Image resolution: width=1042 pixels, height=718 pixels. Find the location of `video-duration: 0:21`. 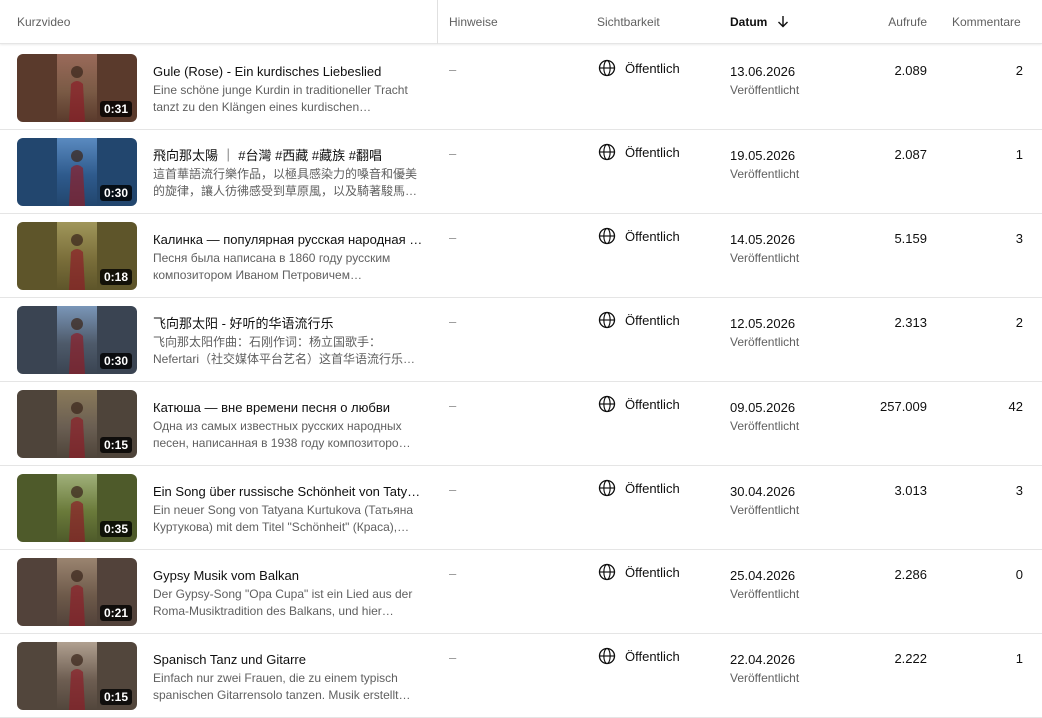

video-duration: 0:21 is located at coordinates (115, 613).